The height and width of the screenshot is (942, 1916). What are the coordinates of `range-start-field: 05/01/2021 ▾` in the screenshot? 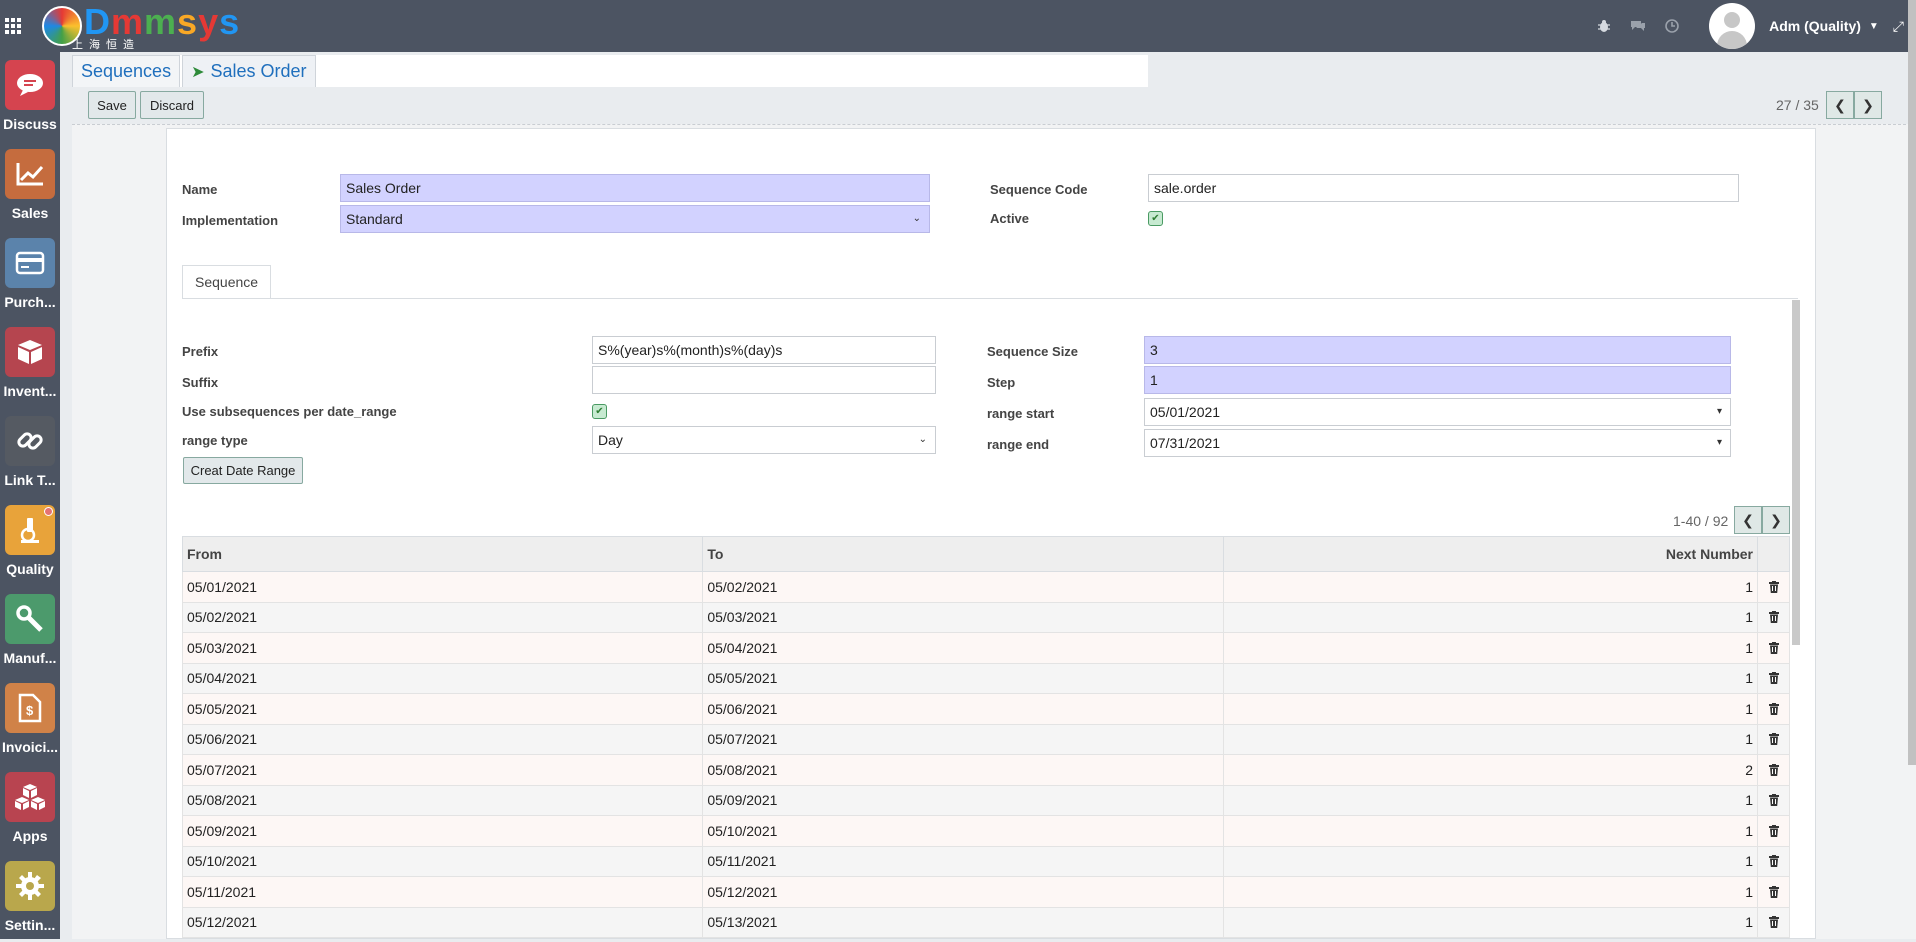 It's located at (1437, 412).